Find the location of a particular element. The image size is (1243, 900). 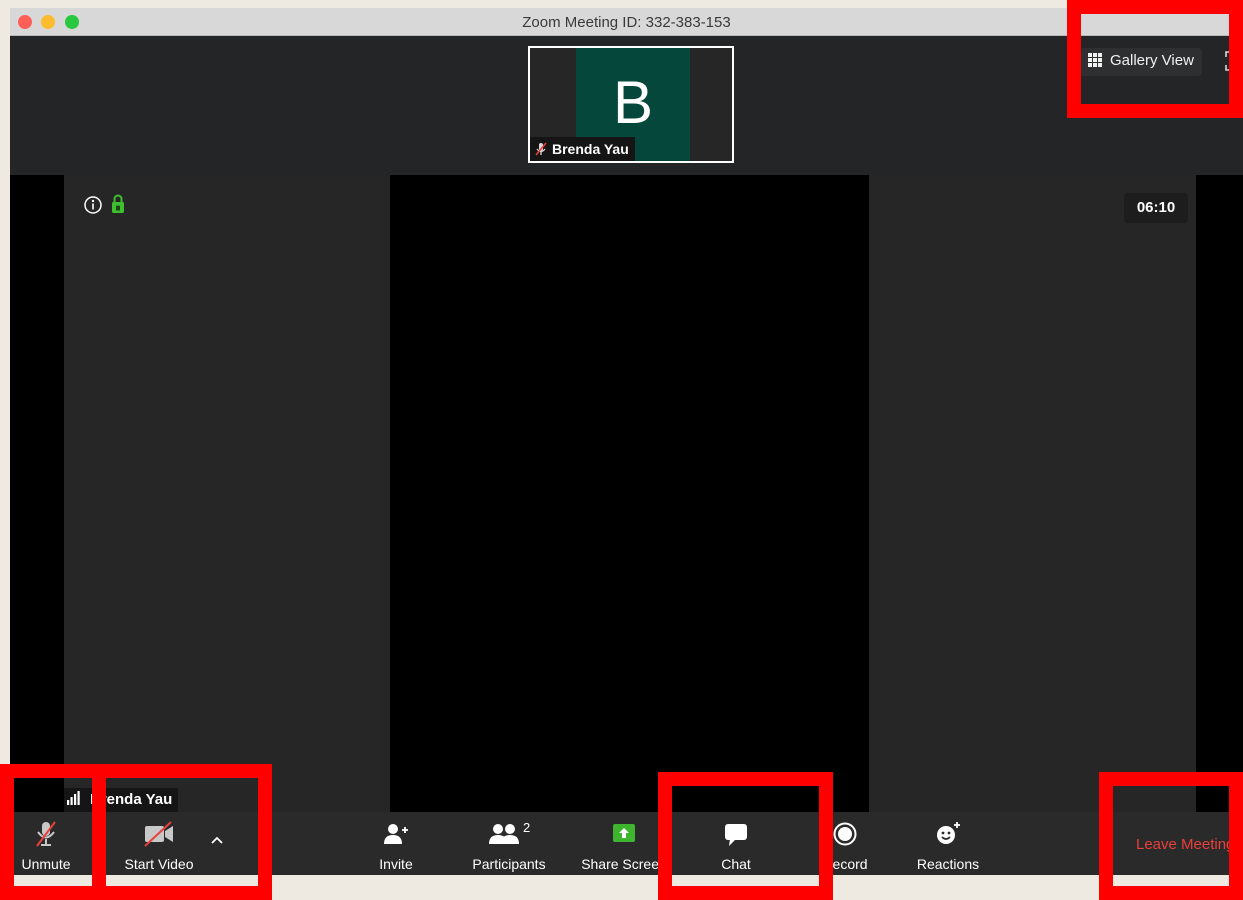

participants-label: Participants is located at coordinates (509, 864).